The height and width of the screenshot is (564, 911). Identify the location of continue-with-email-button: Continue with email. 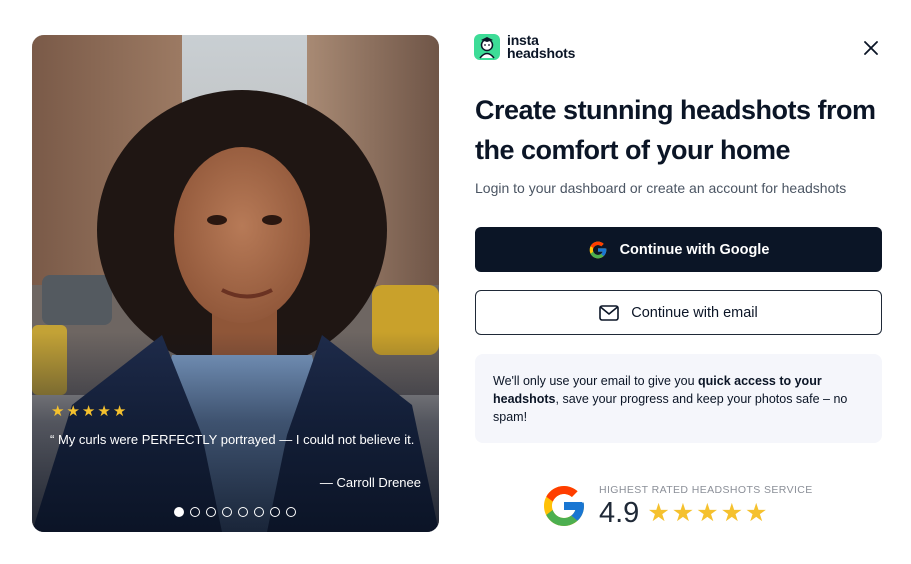
(678, 312).